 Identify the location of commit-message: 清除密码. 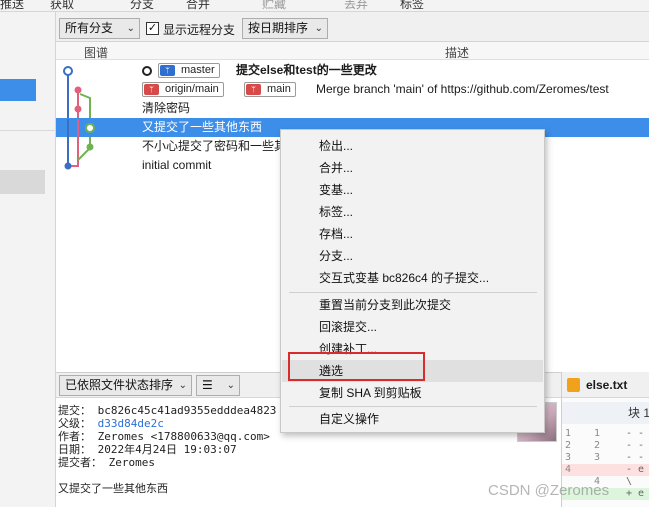
(166, 108).